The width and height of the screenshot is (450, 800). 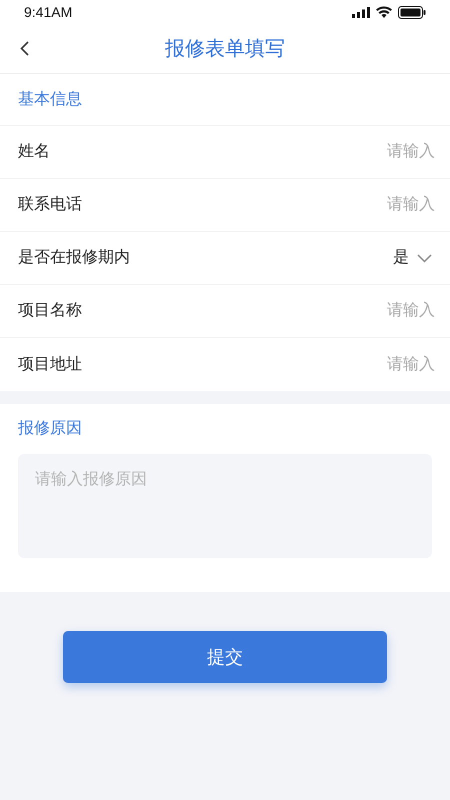 What do you see at coordinates (74, 258) in the screenshot?
I see `field-label: 是否在报修期内` at bounding box center [74, 258].